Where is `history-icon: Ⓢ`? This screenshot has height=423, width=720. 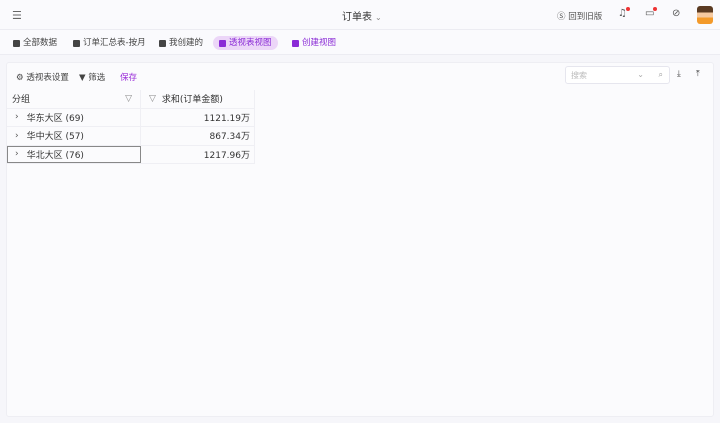 history-icon: Ⓢ is located at coordinates (561, 17).